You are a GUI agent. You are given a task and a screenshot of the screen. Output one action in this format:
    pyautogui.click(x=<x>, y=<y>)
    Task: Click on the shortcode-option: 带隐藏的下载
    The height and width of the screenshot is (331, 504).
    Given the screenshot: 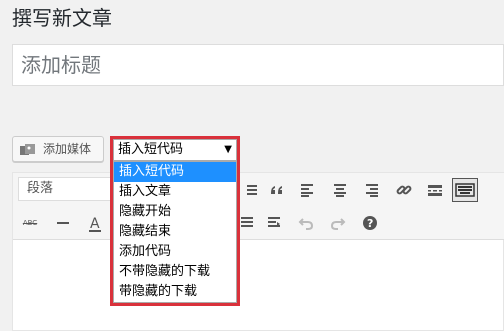 What is the action you would take?
    pyautogui.click(x=175, y=292)
    